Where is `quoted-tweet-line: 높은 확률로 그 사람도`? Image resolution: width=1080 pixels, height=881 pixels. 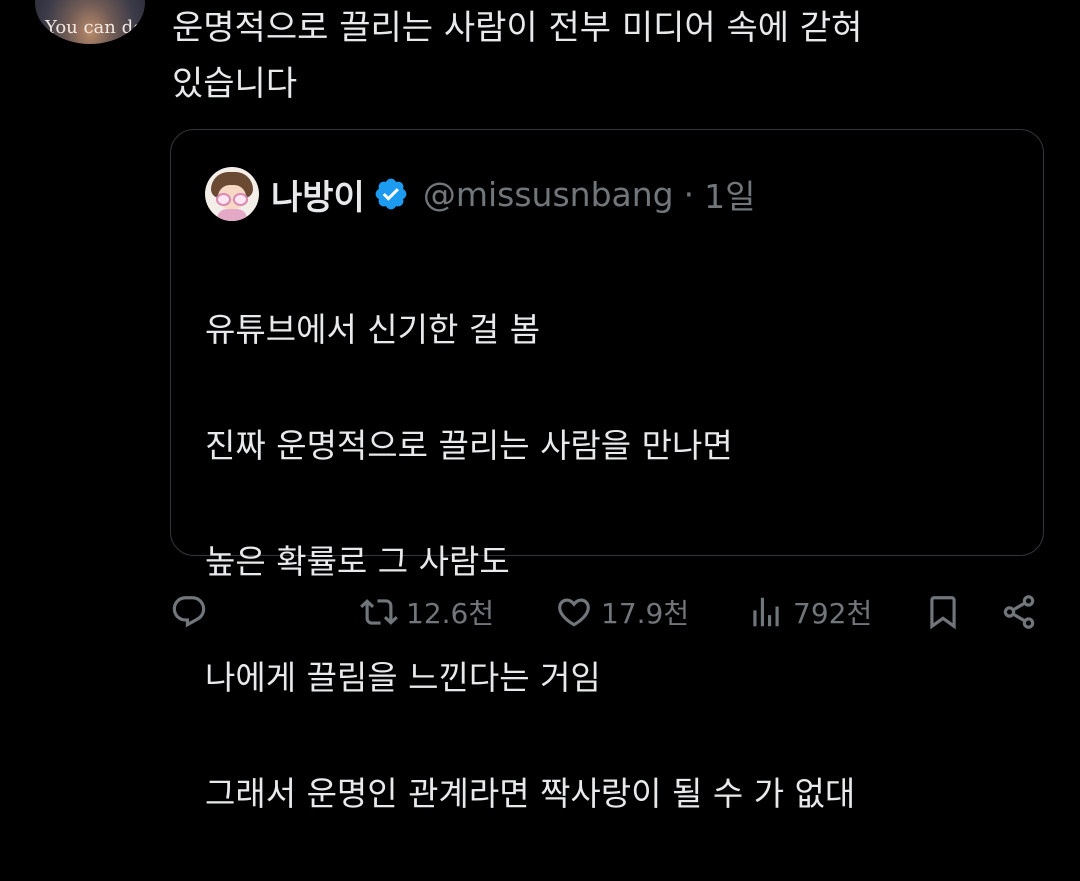
quoted-tweet-line: 높은 확률로 그 사람도 is located at coordinates (357, 561).